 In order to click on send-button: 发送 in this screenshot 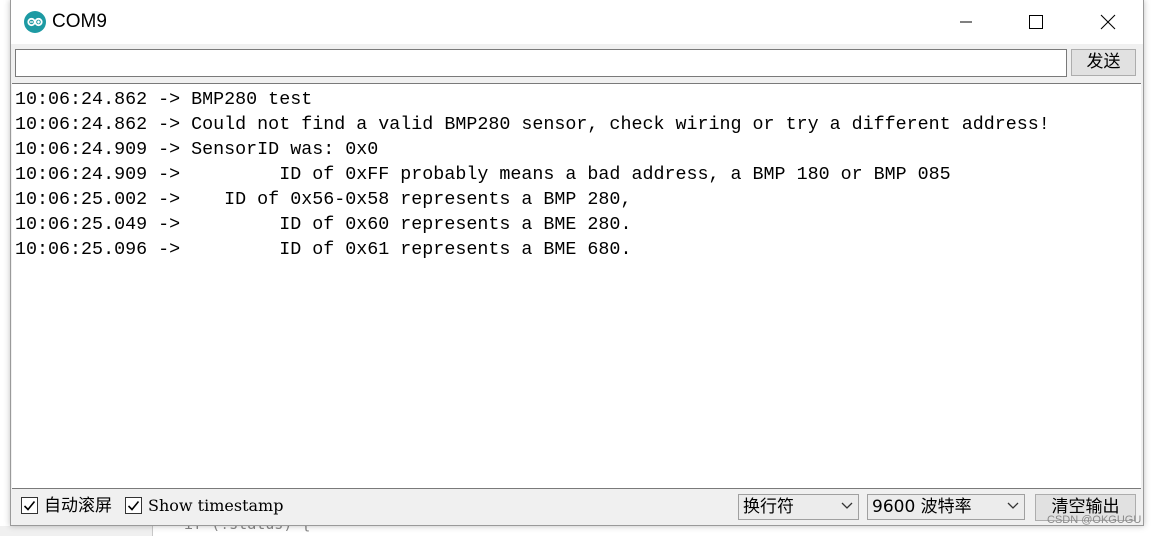, I will do `click(1103, 62)`.